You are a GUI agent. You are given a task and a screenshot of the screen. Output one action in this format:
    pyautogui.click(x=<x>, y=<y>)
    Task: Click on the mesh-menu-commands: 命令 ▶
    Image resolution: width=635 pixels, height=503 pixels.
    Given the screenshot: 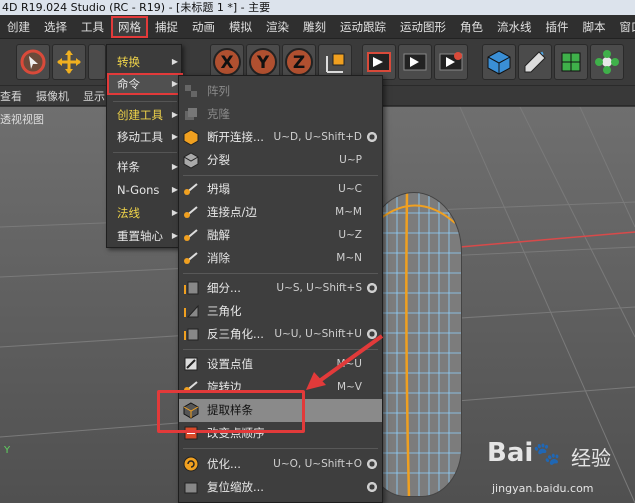 What is the action you would take?
    pyautogui.click(x=145, y=84)
    